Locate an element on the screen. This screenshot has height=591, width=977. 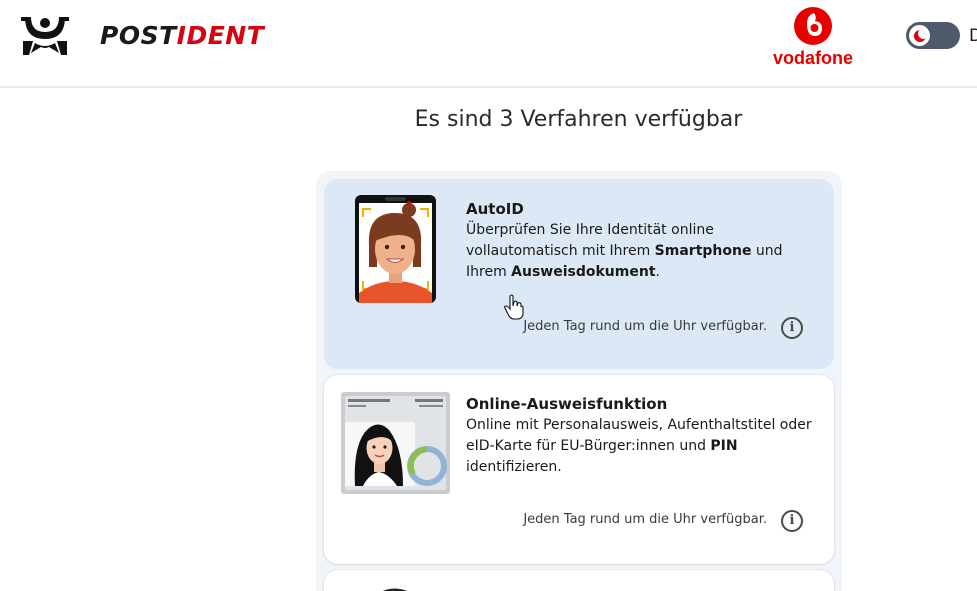
moon-icon is located at coordinates (919, 35).